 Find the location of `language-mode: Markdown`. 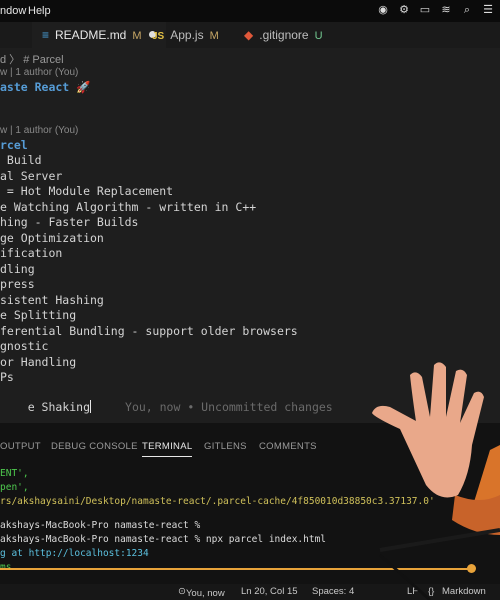

language-mode: Markdown is located at coordinates (464, 591).